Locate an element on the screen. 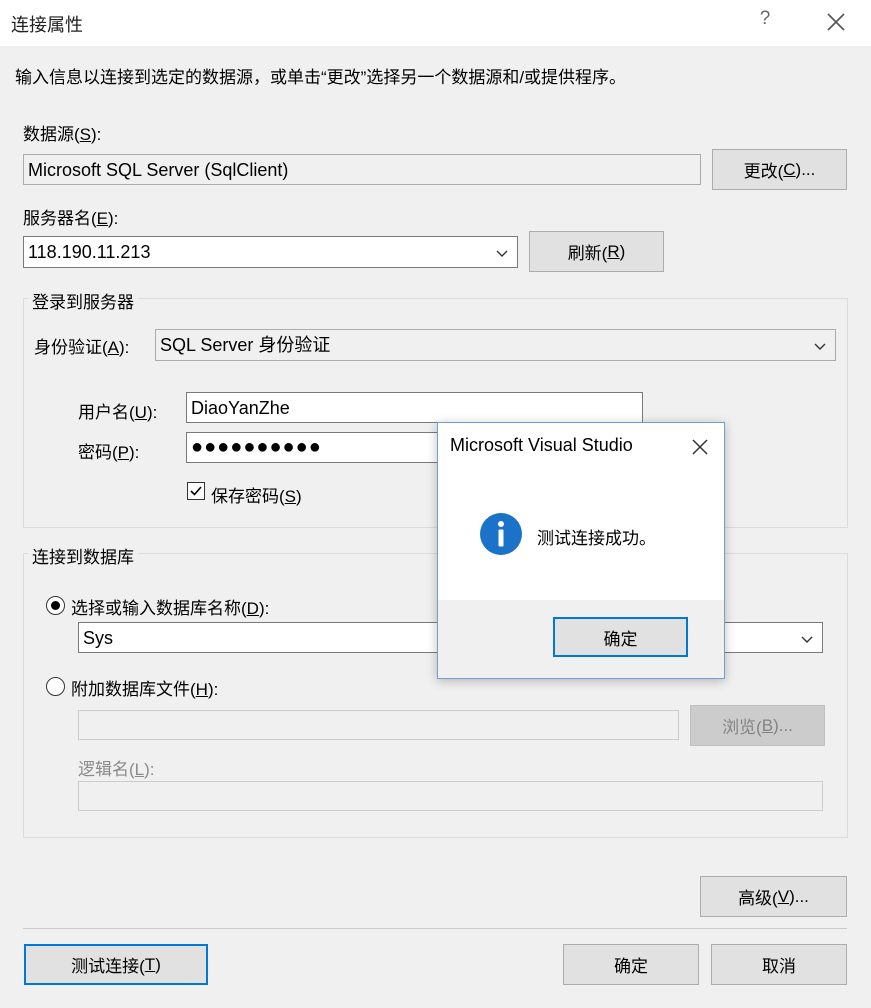 The height and width of the screenshot is (1008, 871). select-database-label: 选择或输入数据库名称(D): is located at coordinates (170, 608).